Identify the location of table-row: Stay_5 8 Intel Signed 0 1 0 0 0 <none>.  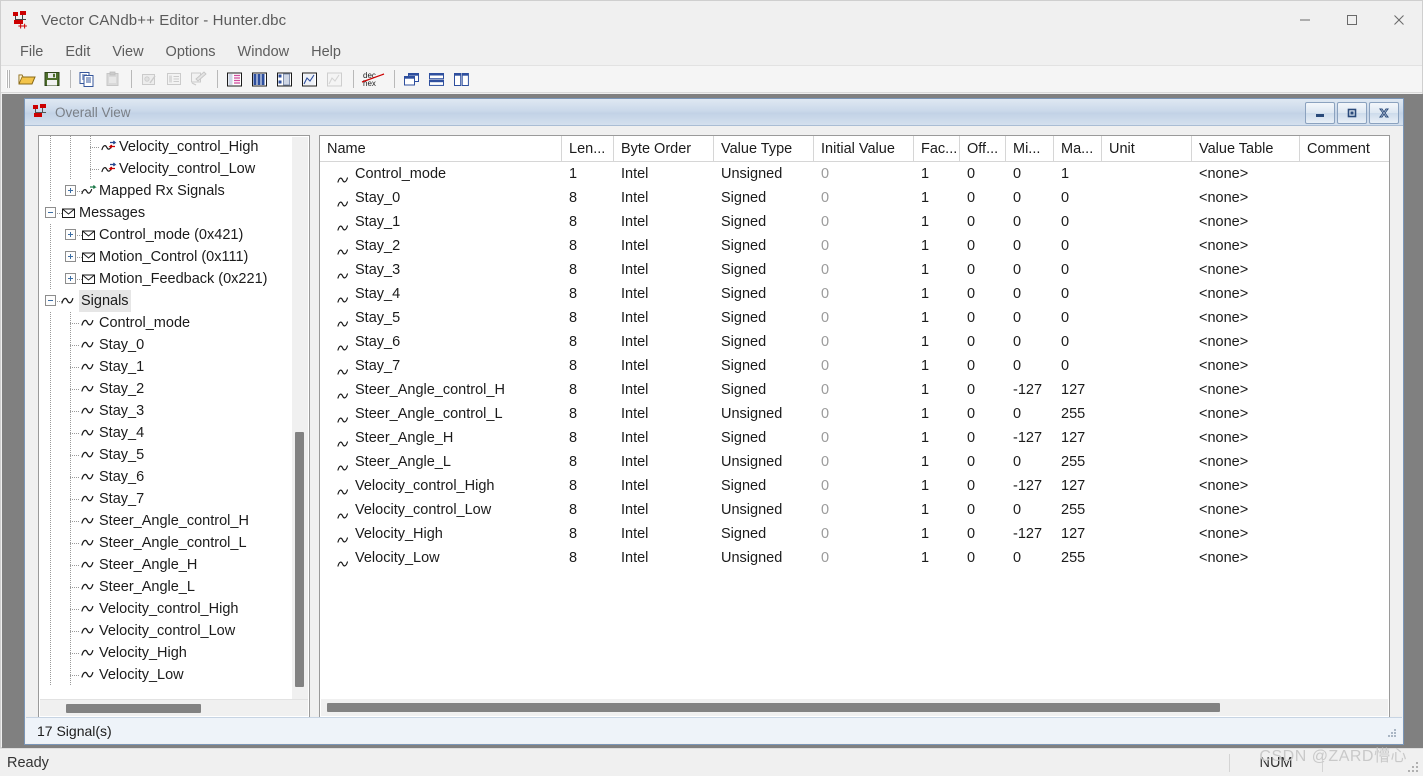
(854, 318).